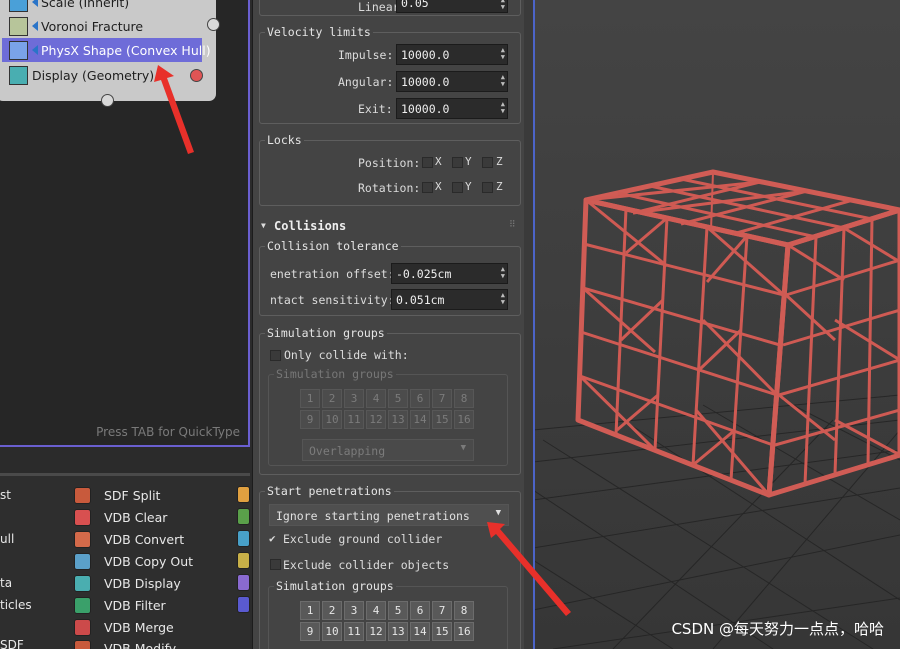 The image size is (900, 649). Describe the element at coordinates (272, 538) in the screenshot. I see `exclude-ground-checkbox: ✔` at that location.